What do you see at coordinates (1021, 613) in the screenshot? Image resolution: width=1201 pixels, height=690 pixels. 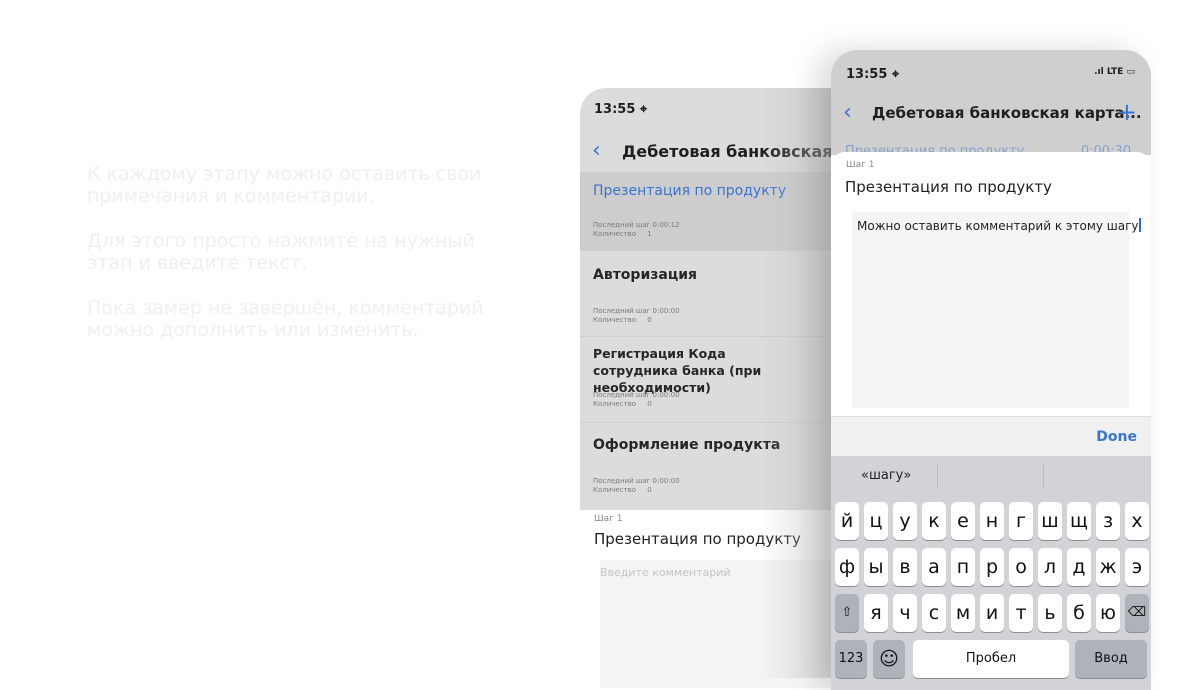 I see `key: т` at bounding box center [1021, 613].